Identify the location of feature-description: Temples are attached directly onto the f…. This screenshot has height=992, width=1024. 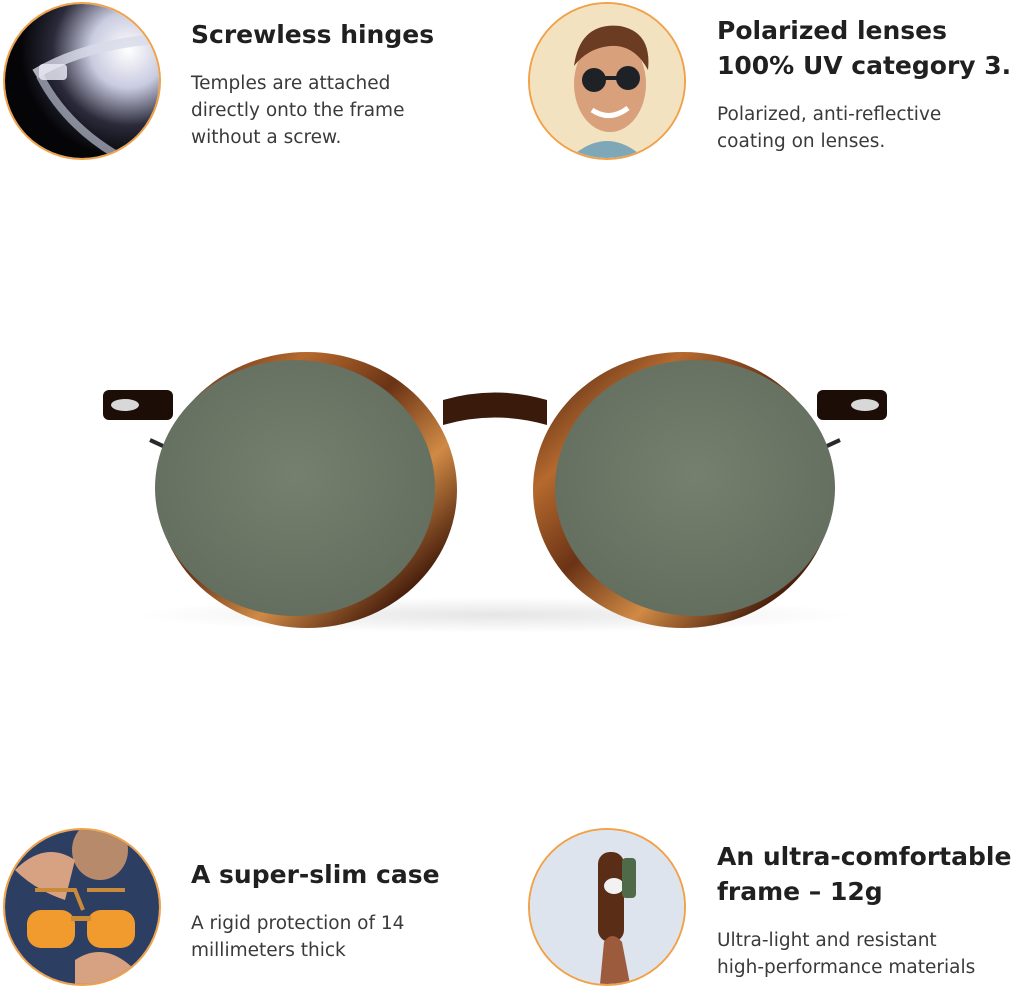
(298, 110).